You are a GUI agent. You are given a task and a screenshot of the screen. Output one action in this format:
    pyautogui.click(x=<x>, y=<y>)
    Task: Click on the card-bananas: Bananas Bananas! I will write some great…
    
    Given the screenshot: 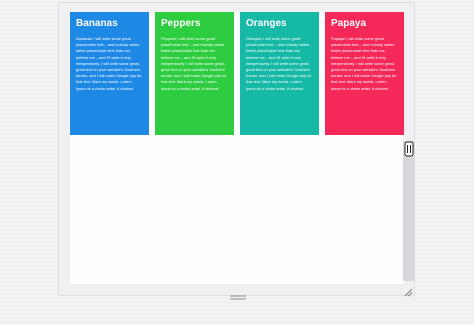 What is the action you would take?
    pyautogui.click(x=109, y=73)
    